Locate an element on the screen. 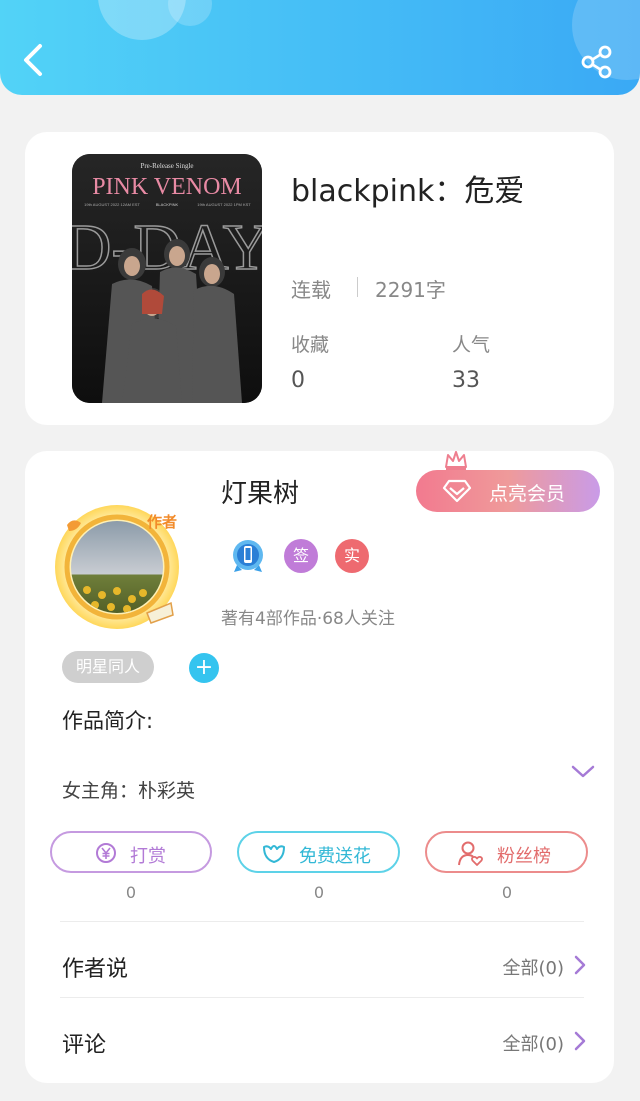 Image resolution: width=640 pixels, height=1101 pixels. fans-count: 0 is located at coordinates (507, 892).